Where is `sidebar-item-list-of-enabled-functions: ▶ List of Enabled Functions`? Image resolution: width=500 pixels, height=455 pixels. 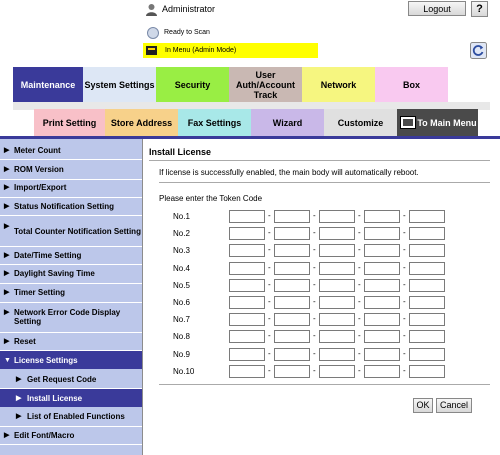
sidebar-item-list-of-enabled-functions: ▶ List of Enabled Functions is located at coordinates (71, 416).